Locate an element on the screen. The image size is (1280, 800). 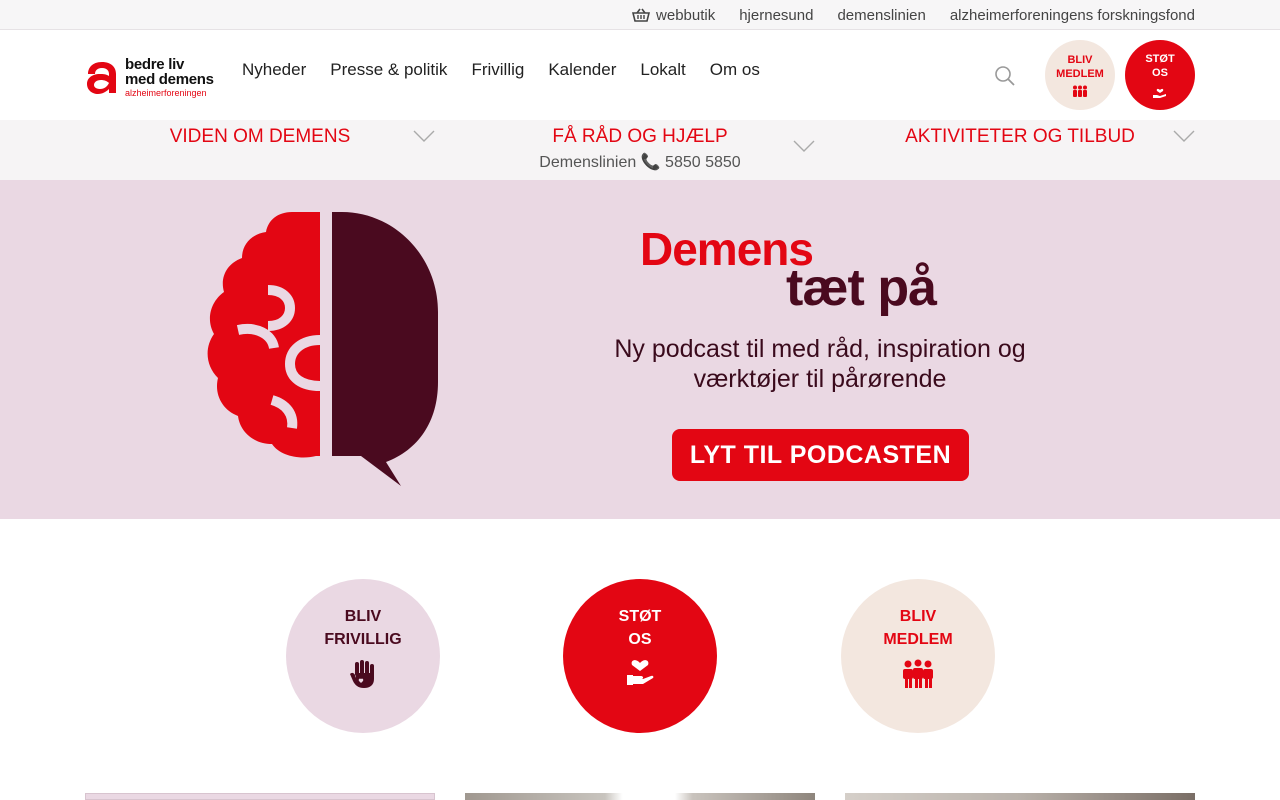
basket-icon is located at coordinates (641, 15).